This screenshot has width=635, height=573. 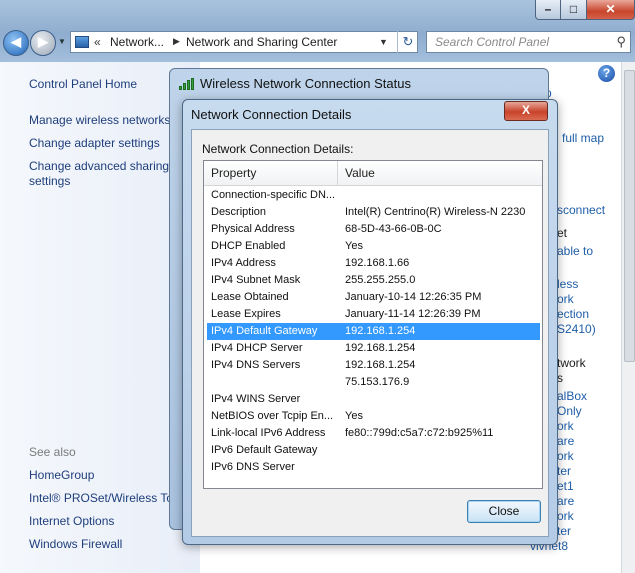 What do you see at coordinates (97, 42) in the screenshot?
I see `breadcrumb-overflow-icon: «` at bounding box center [97, 42].